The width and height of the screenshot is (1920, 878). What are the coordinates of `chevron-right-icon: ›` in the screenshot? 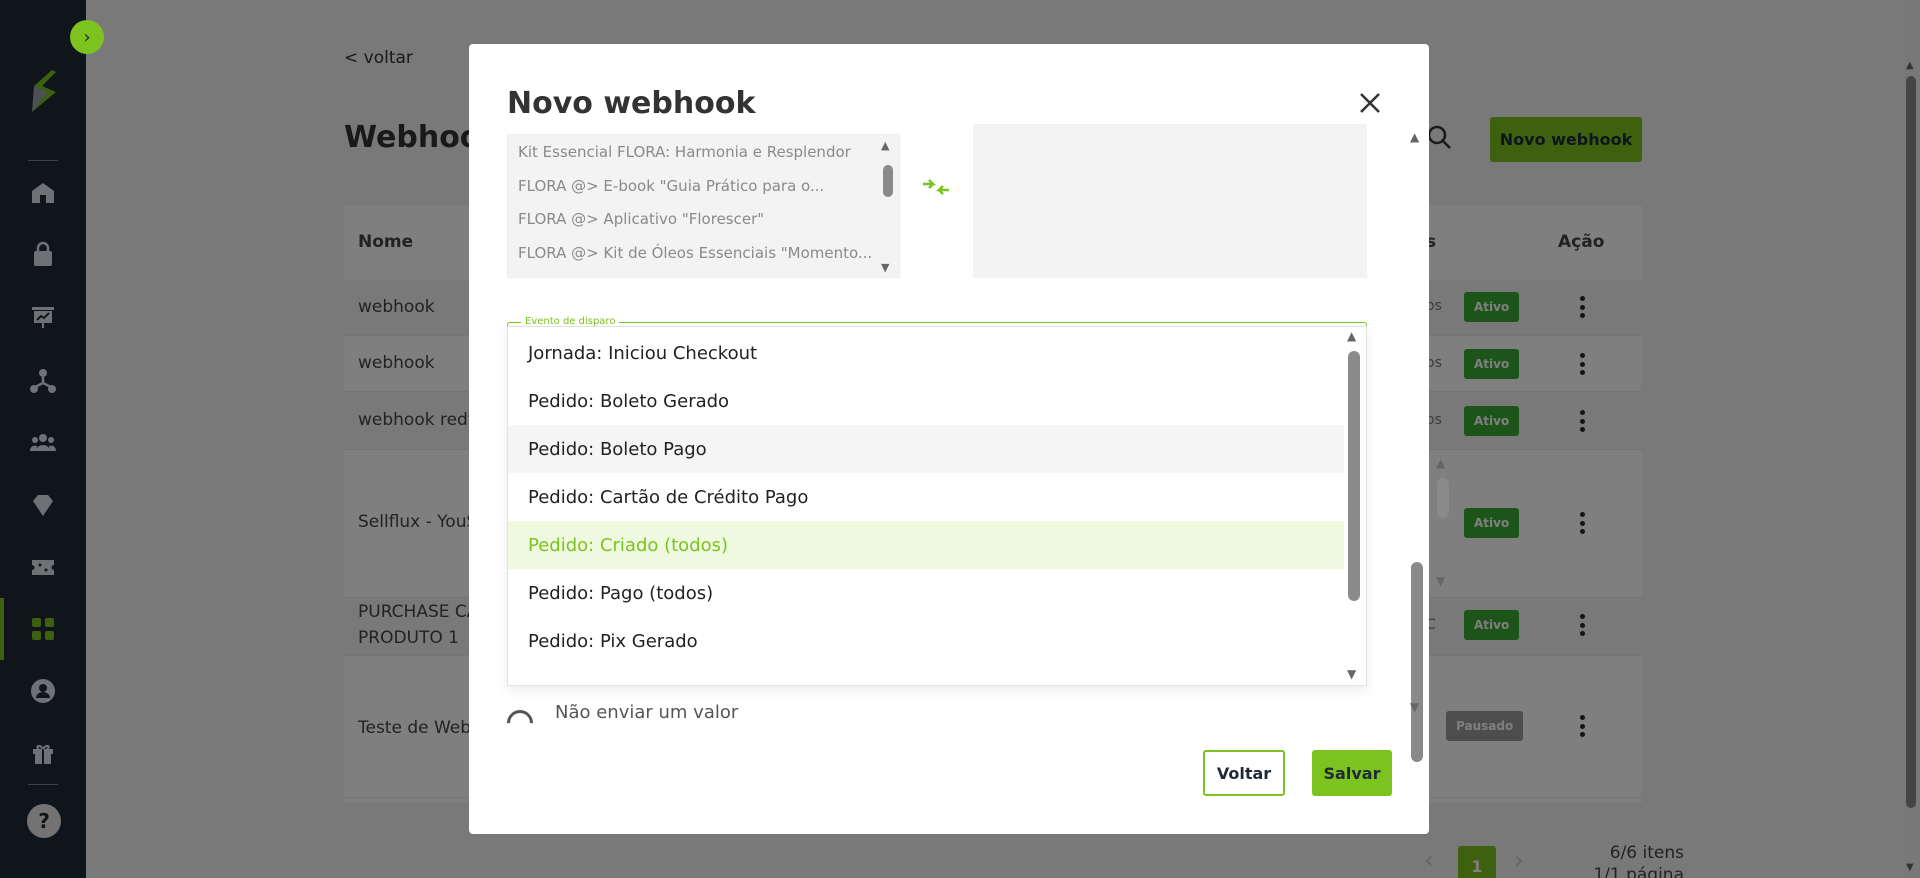 It's located at (87, 37).